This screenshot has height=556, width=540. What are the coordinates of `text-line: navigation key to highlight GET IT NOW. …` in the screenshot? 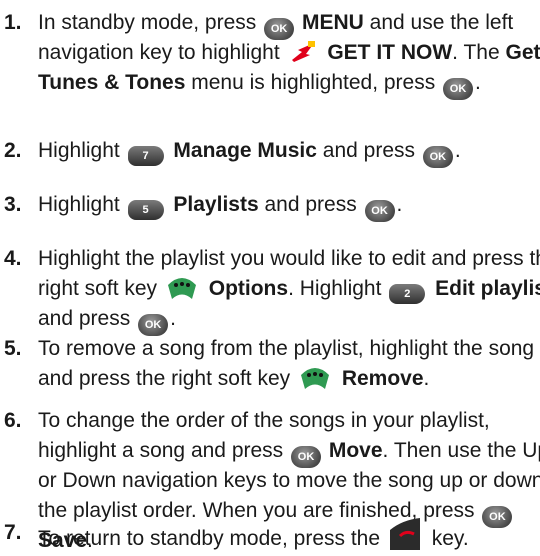 It's located at (289, 53).